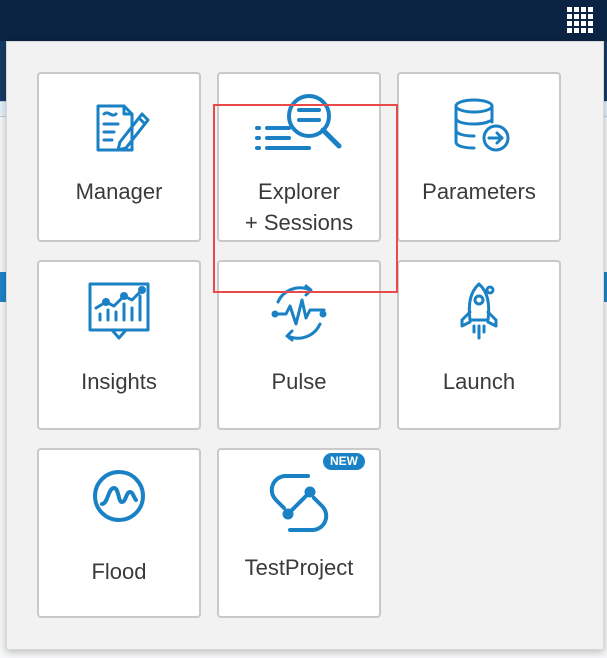 The image size is (607, 658). I want to click on app-label-flood: Flood, so click(119, 571).